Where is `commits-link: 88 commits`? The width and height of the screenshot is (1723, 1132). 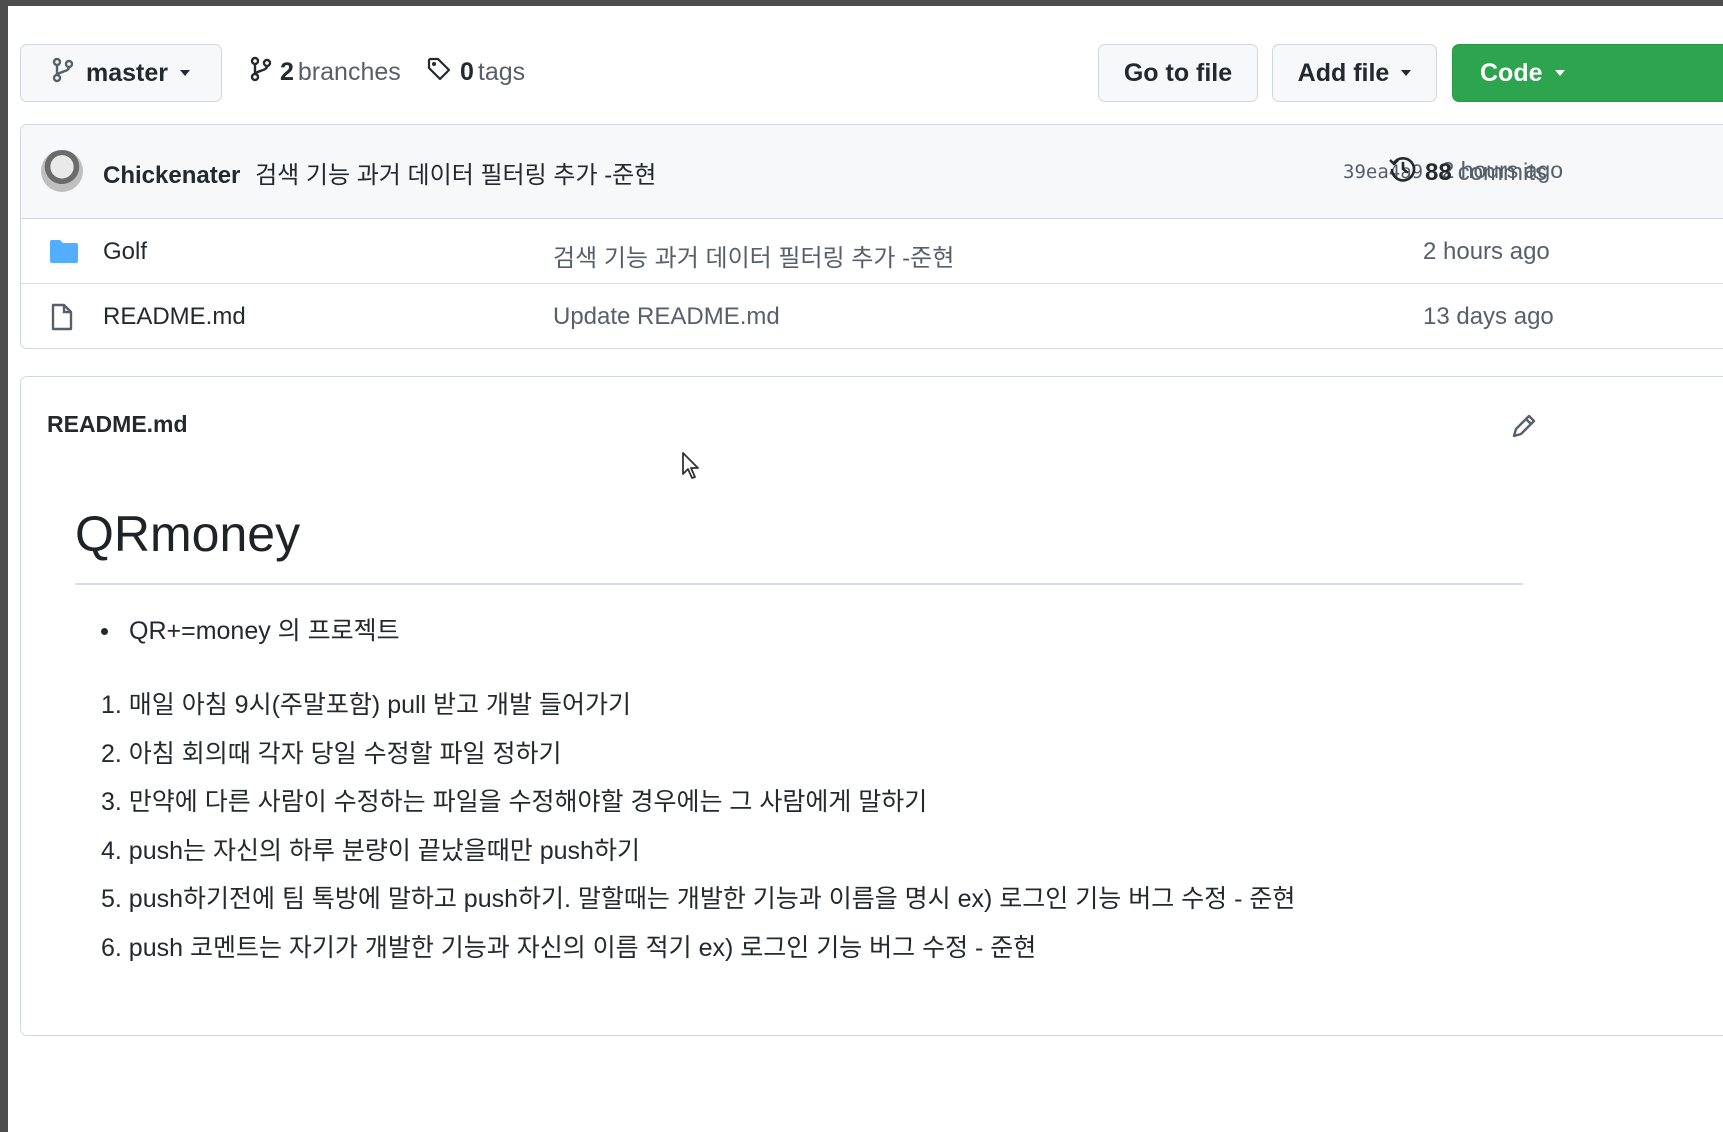 commits-link: 88 commits is located at coordinates (1468, 172).